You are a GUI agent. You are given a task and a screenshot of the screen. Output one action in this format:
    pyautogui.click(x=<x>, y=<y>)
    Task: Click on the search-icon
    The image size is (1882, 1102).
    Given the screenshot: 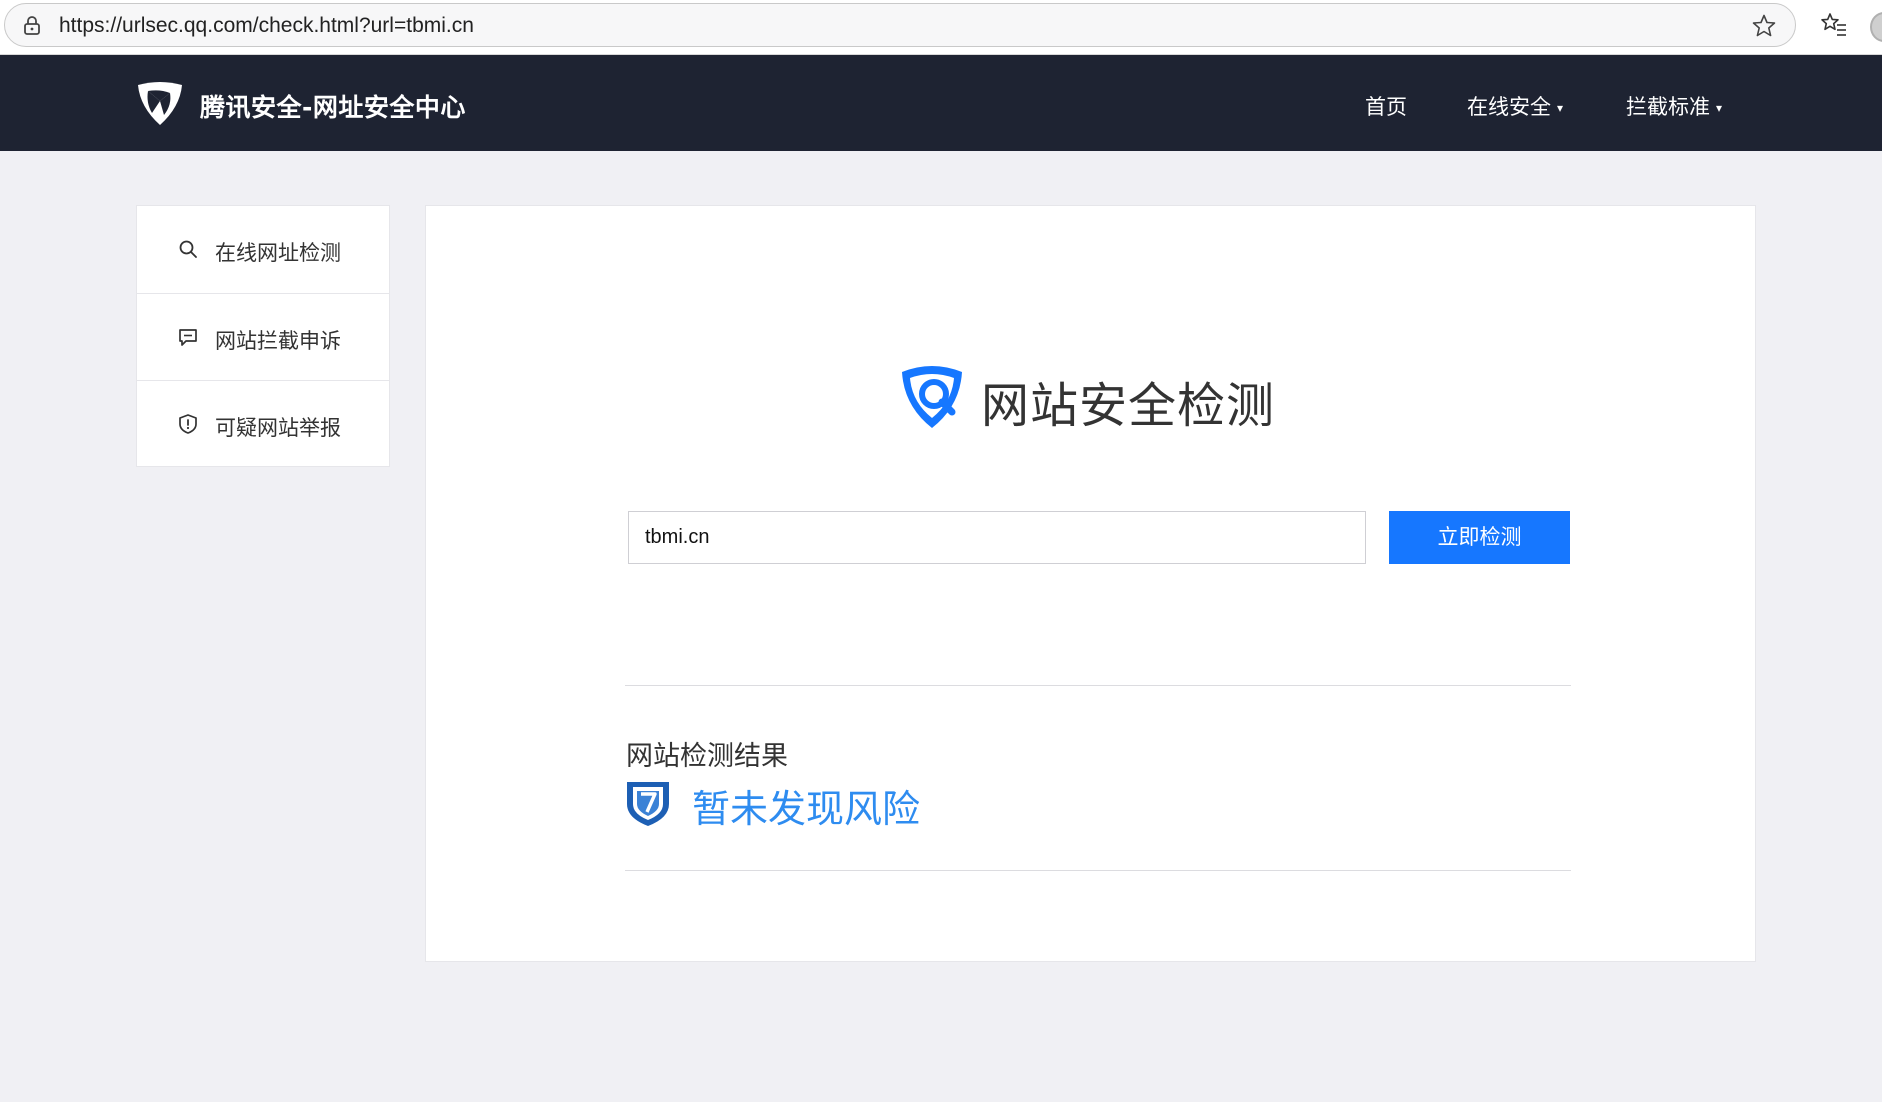 What is the action you would take?
    pyautogui.click(x=188, y=249)
    